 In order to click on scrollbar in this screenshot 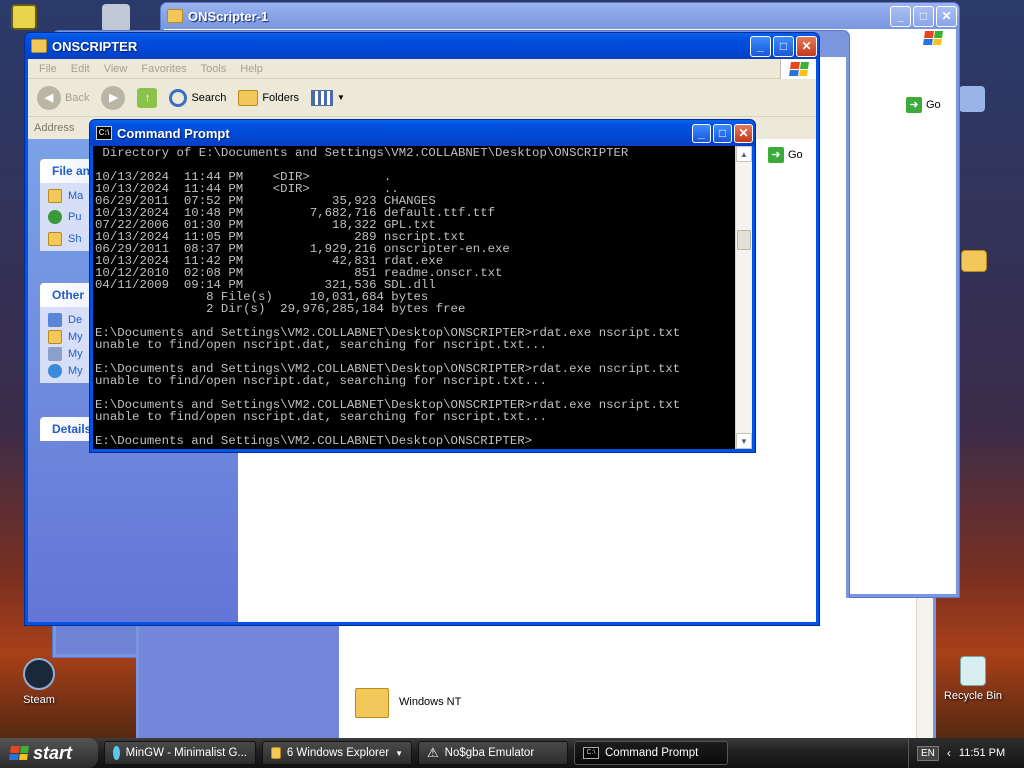, I will do `click(924, 668)`.